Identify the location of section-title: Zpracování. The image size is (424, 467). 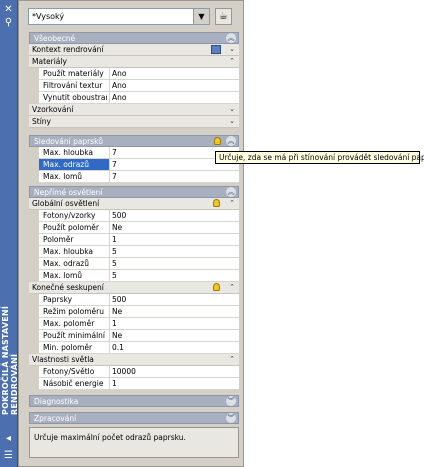
(55, 418).